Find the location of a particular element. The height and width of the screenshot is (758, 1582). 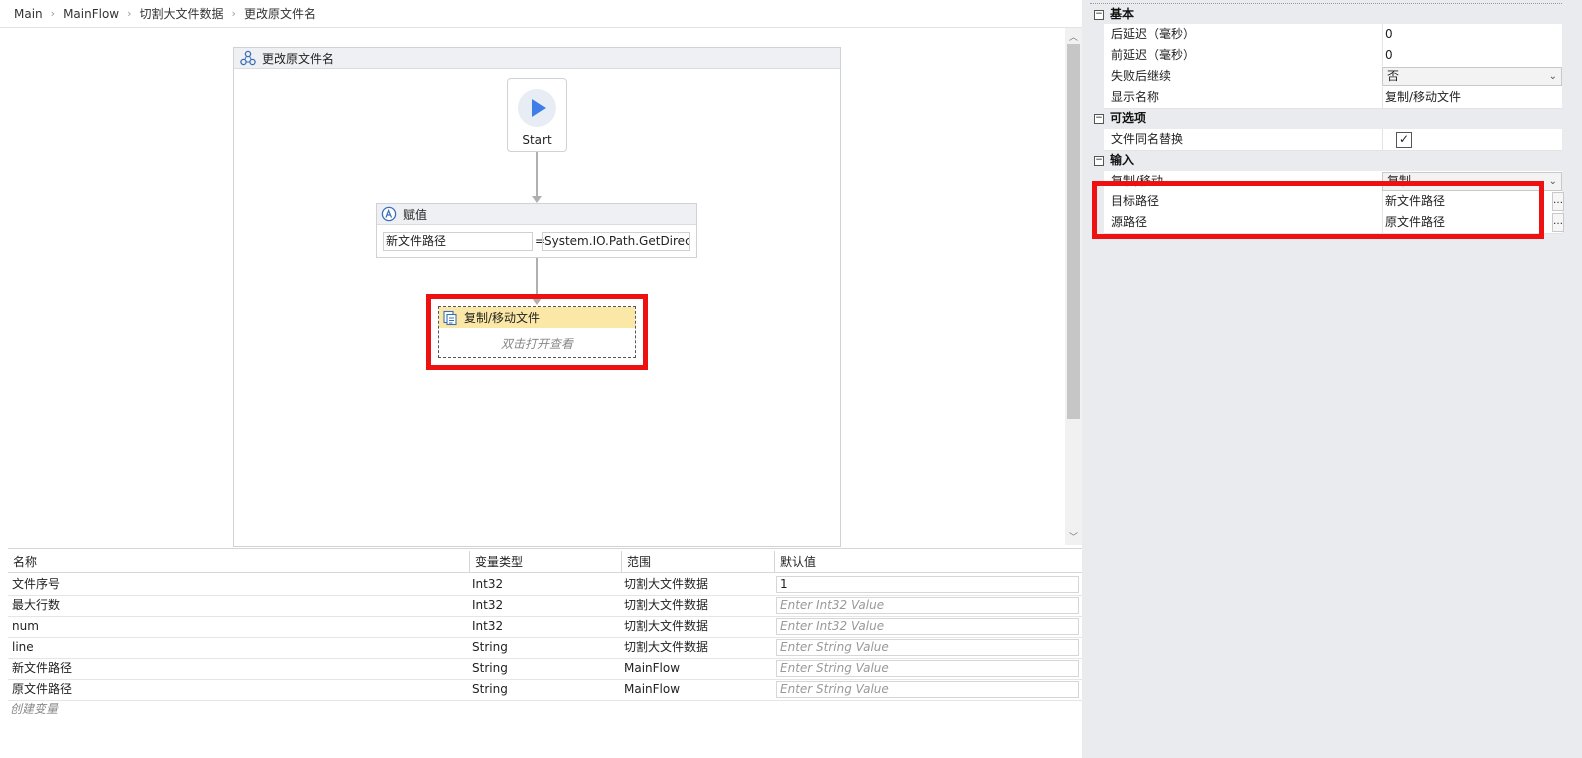

prop-row-before-delay: 前延迟（毫秒） 0 is located at coordinates (1333, 56).